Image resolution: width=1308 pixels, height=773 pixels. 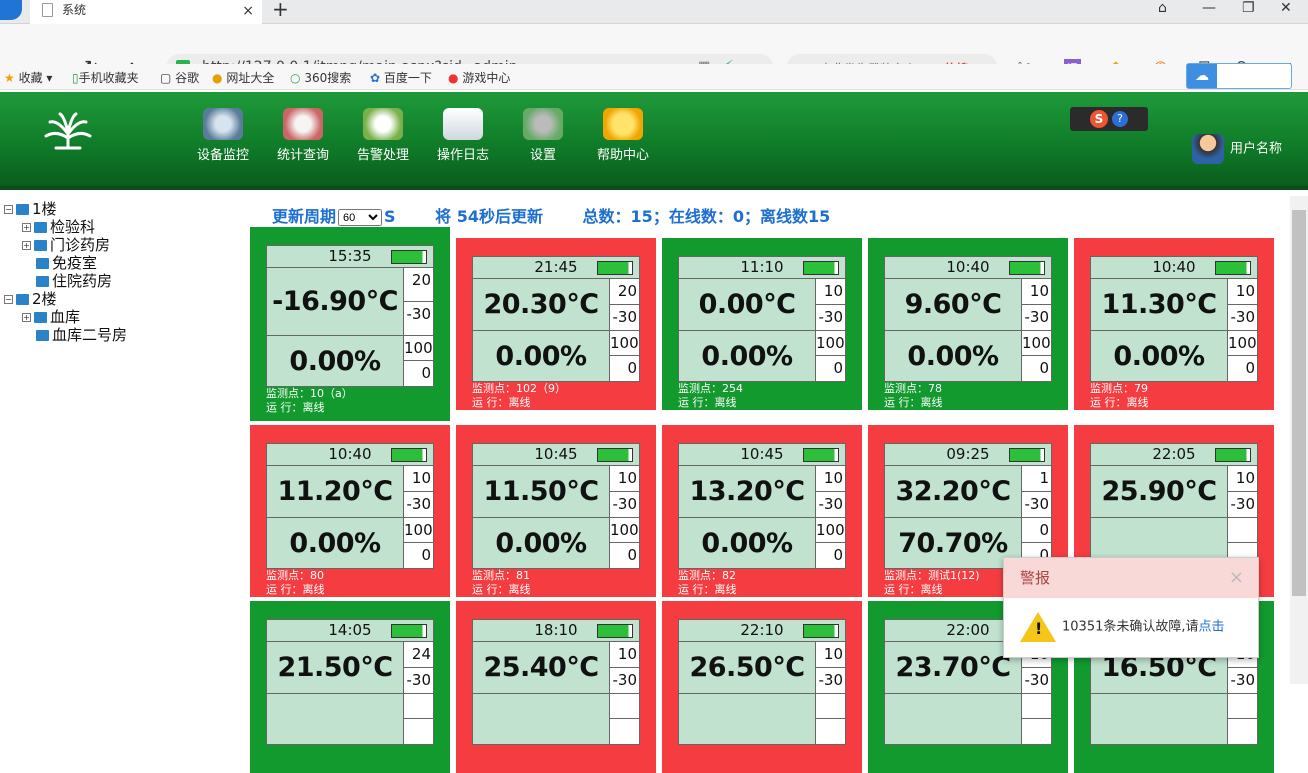 I want to click on scrollbar, so click(x=1299, y=440).